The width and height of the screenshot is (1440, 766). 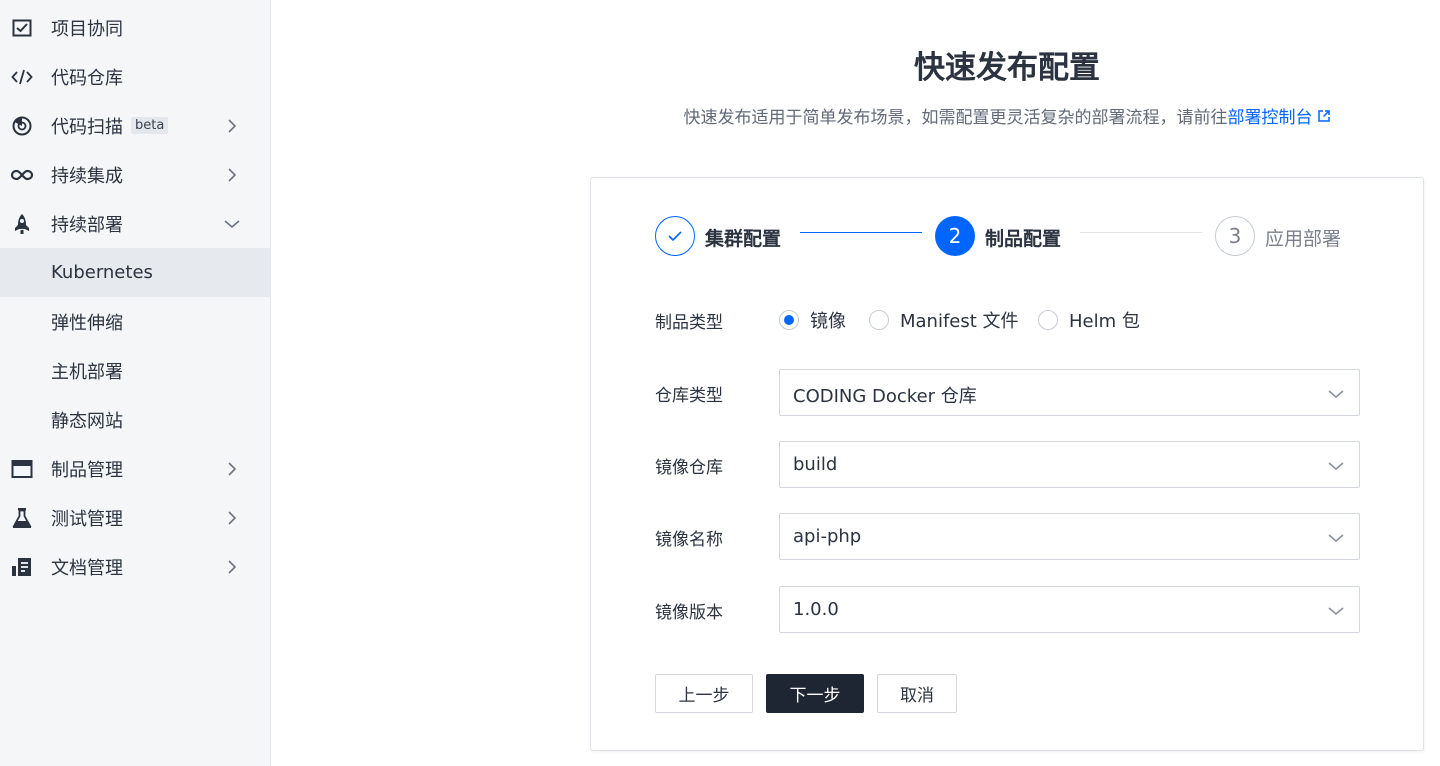 What do you see at coordinates (1007, 68) in the screenshot?
I see `page-title: 快速发布配置` at bounding box center [1007, 68].